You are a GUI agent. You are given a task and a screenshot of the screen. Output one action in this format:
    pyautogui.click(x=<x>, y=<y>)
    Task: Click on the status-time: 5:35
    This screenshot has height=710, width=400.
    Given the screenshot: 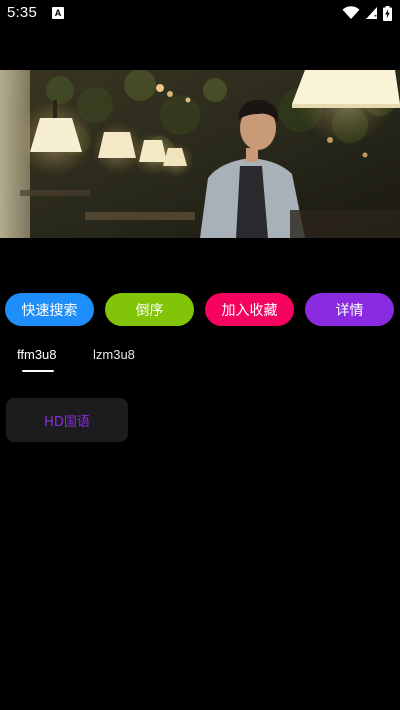 What is the action you would take?
    pyautogui.click(x=22, y=12)
    